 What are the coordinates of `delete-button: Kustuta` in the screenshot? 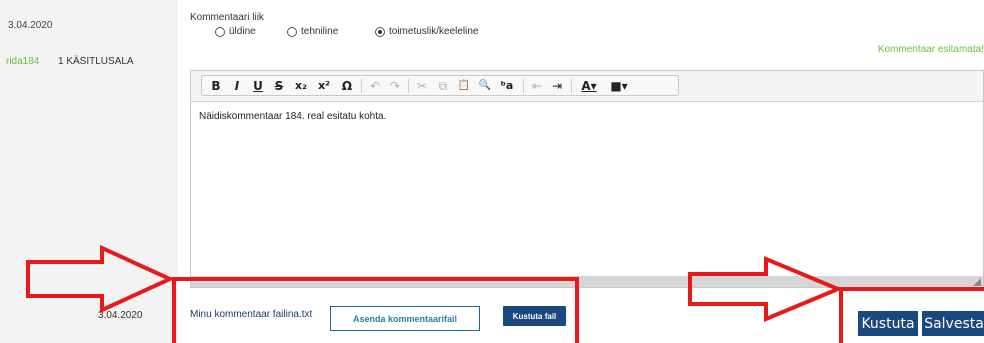 It's located at (888, 323).